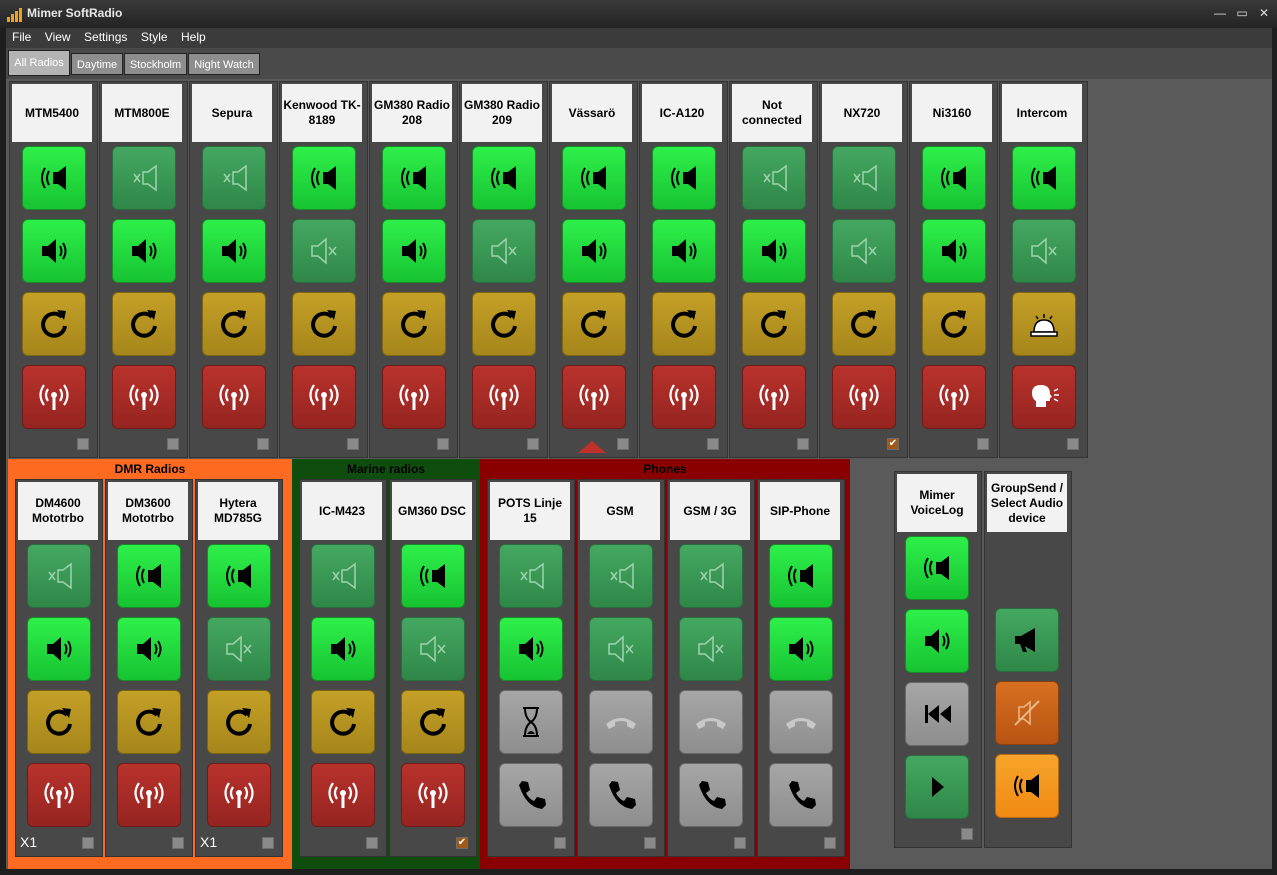  I want to click on audio-device-mute-button, so click(1027, 713).